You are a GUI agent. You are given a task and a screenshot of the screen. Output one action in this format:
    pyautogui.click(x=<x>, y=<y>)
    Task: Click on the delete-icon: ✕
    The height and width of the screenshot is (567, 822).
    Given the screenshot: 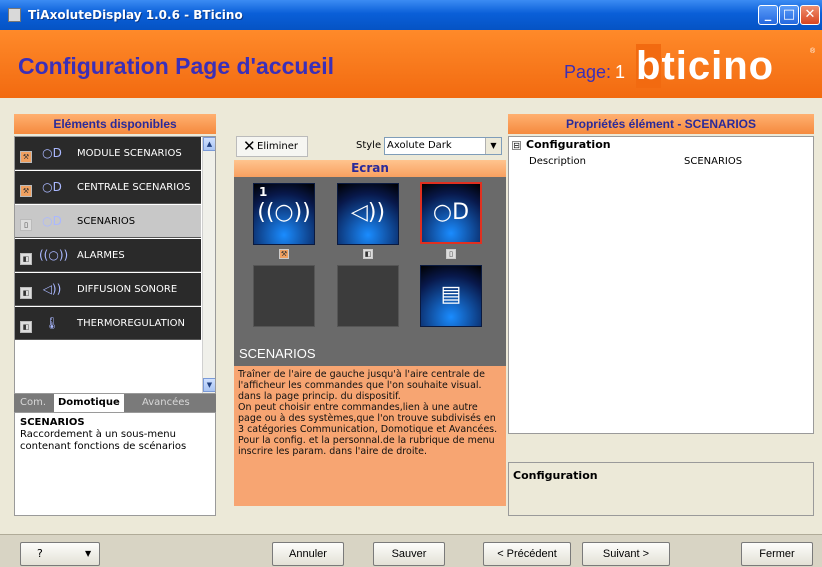 What is the action you would take?
    pyautogui.click(x=249, y=146)
    